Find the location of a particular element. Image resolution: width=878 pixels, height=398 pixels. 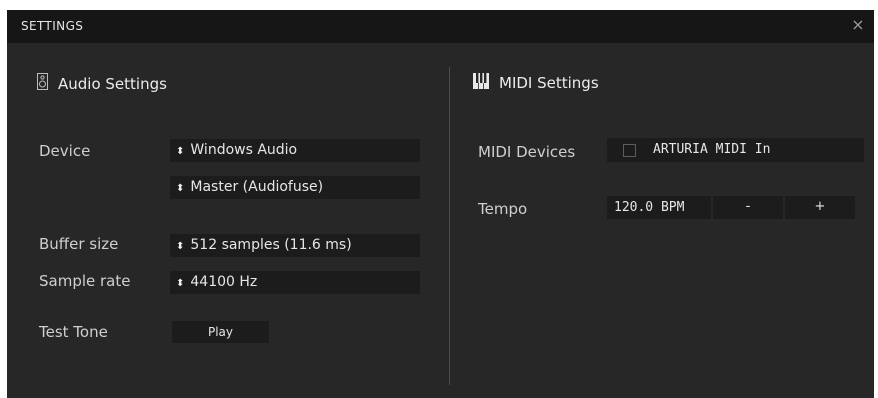

column-divider is located at coordinates (449, 226).